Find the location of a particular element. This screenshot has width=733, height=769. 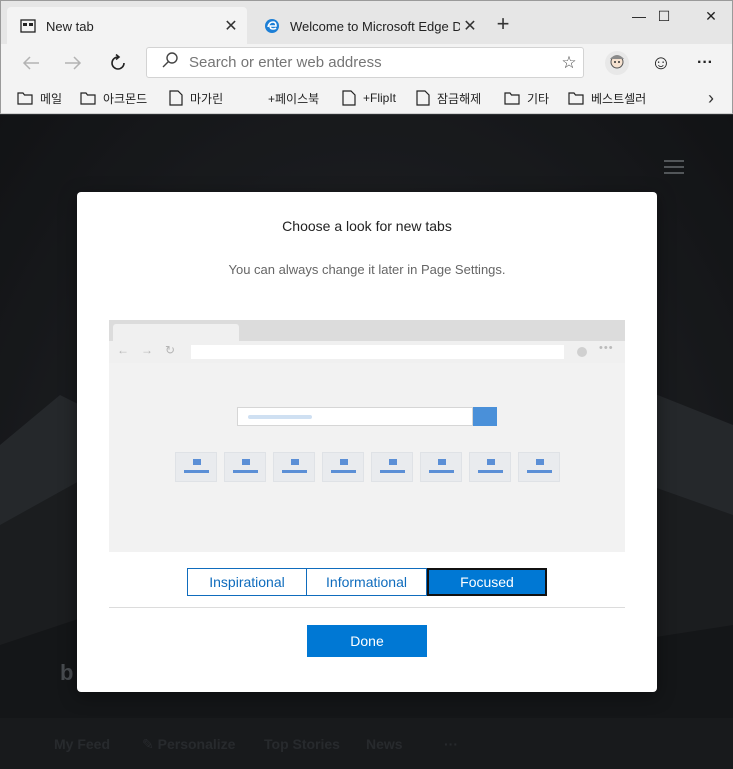

bookmark-item: 베스트셀러 is located at coordinates (607, 98).